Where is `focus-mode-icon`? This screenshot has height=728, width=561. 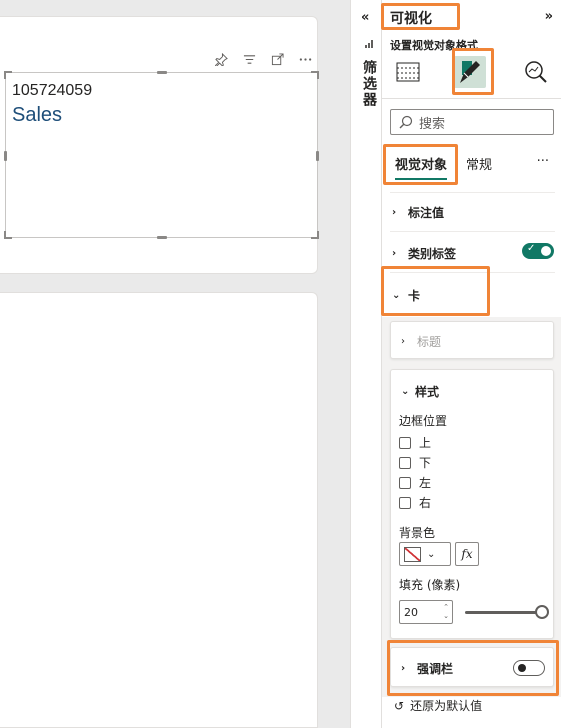
focus-mode-icon is located at coordinates (277, 59).